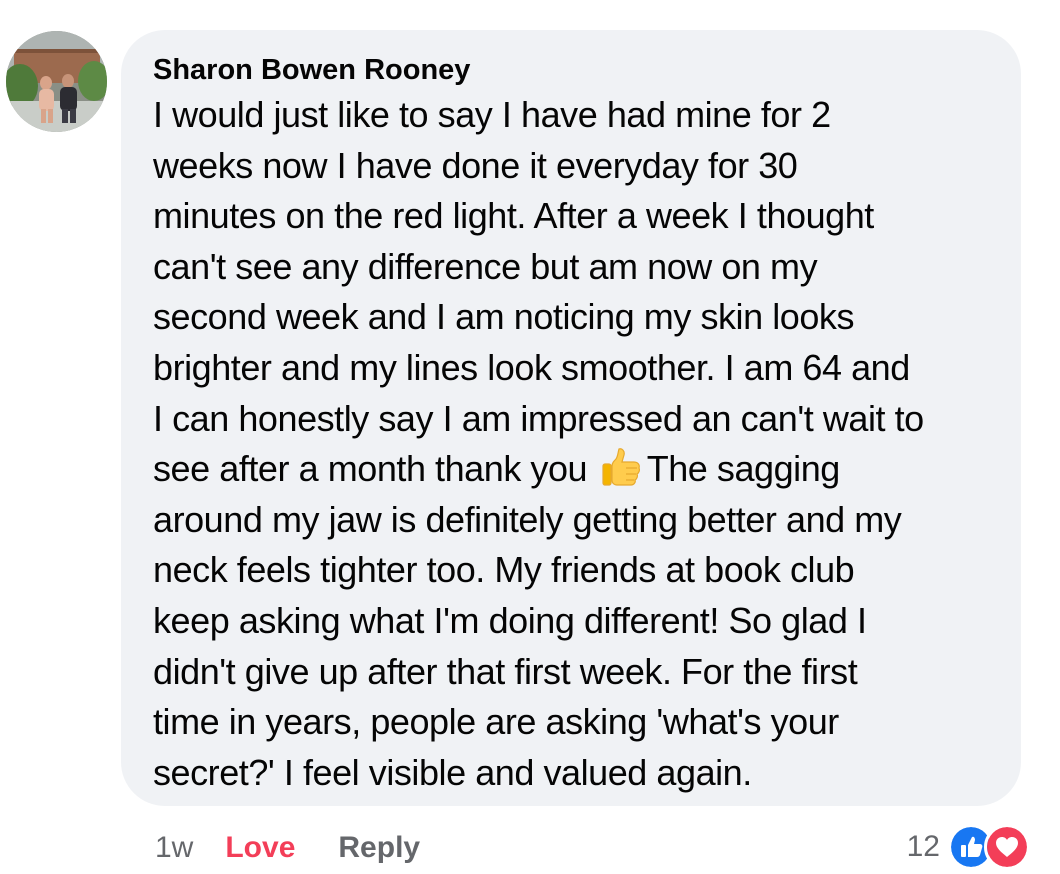 The width and height of the screenshot is (1060, 874). Describe the element at coordinates (475, 165) in the screenshot. I see `comment-line: weeks now I have done it everyday for 30` at that location.